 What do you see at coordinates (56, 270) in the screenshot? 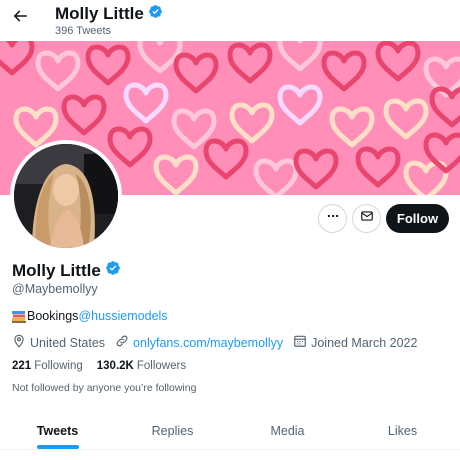
I see `profile-name: Molly Little` at bounding box center [56, 270].